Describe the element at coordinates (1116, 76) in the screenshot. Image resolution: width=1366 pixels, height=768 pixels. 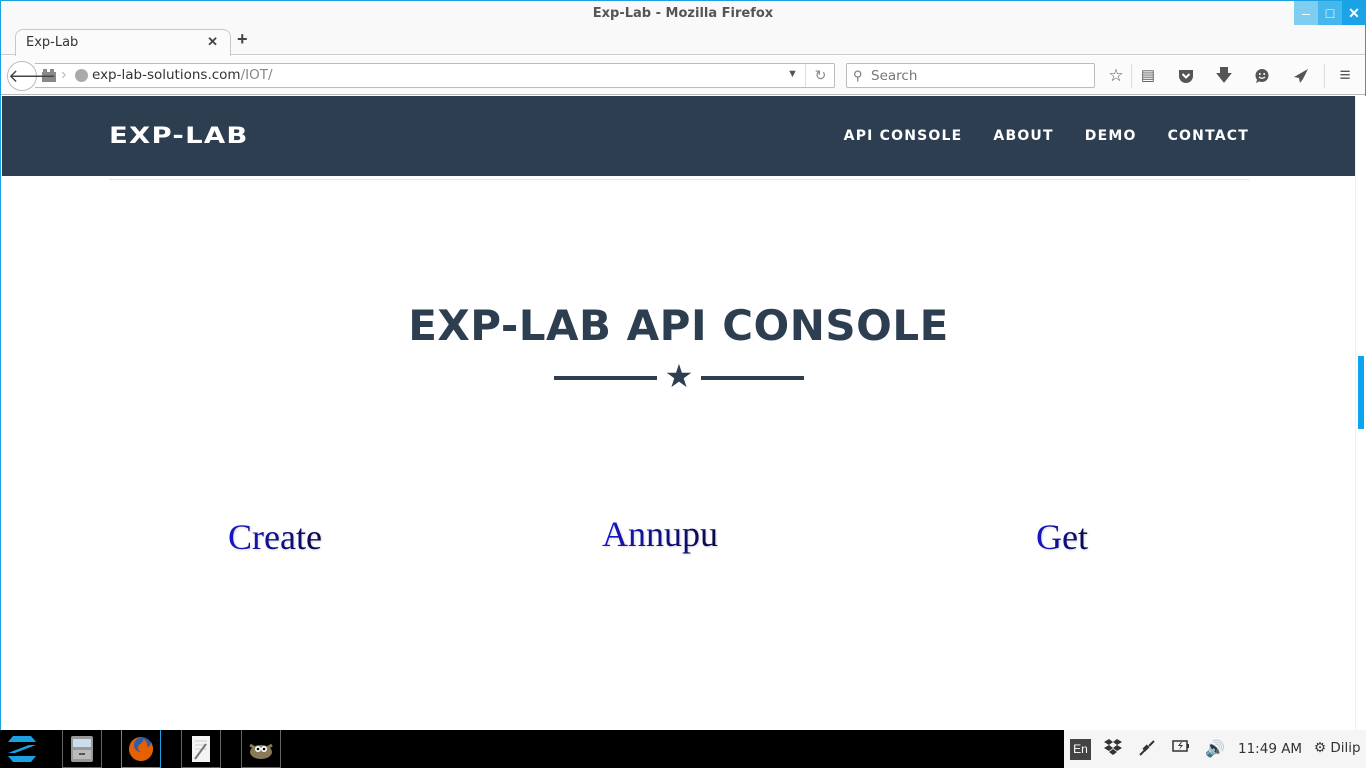
I see `bookmark-star-icon: ☆` at that location.